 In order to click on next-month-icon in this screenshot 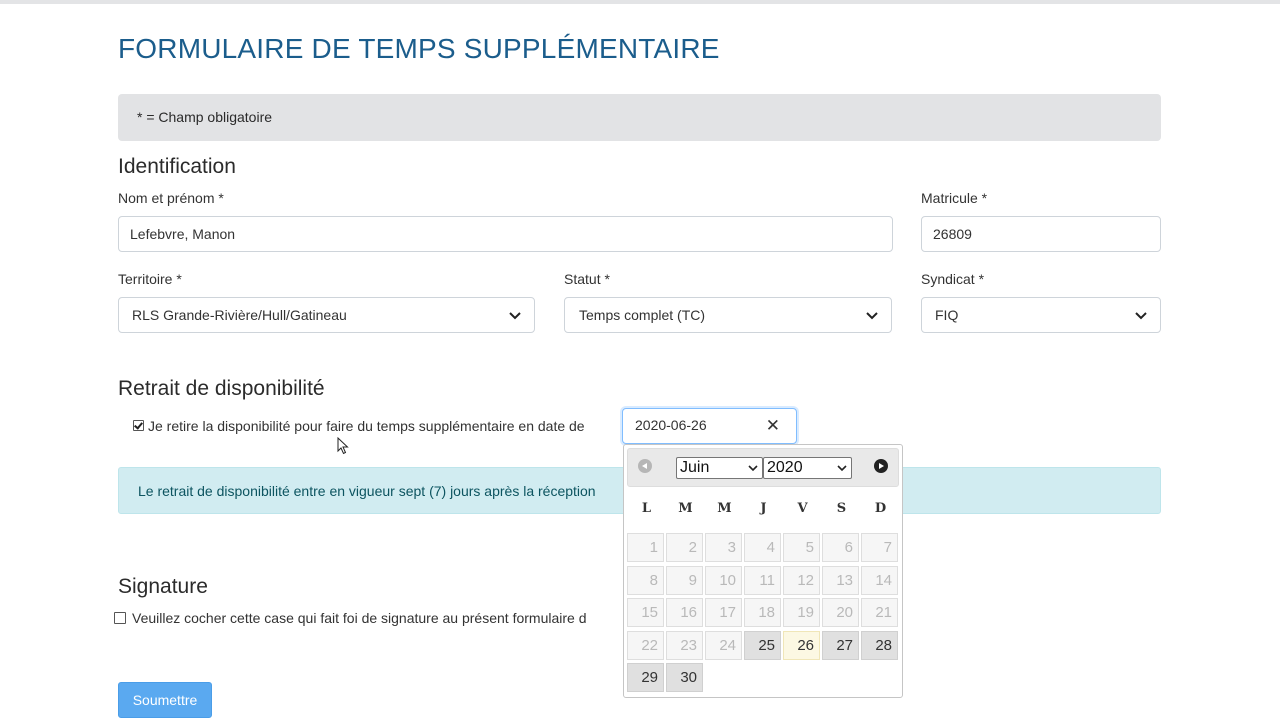, I will do `click(881, 466)`.